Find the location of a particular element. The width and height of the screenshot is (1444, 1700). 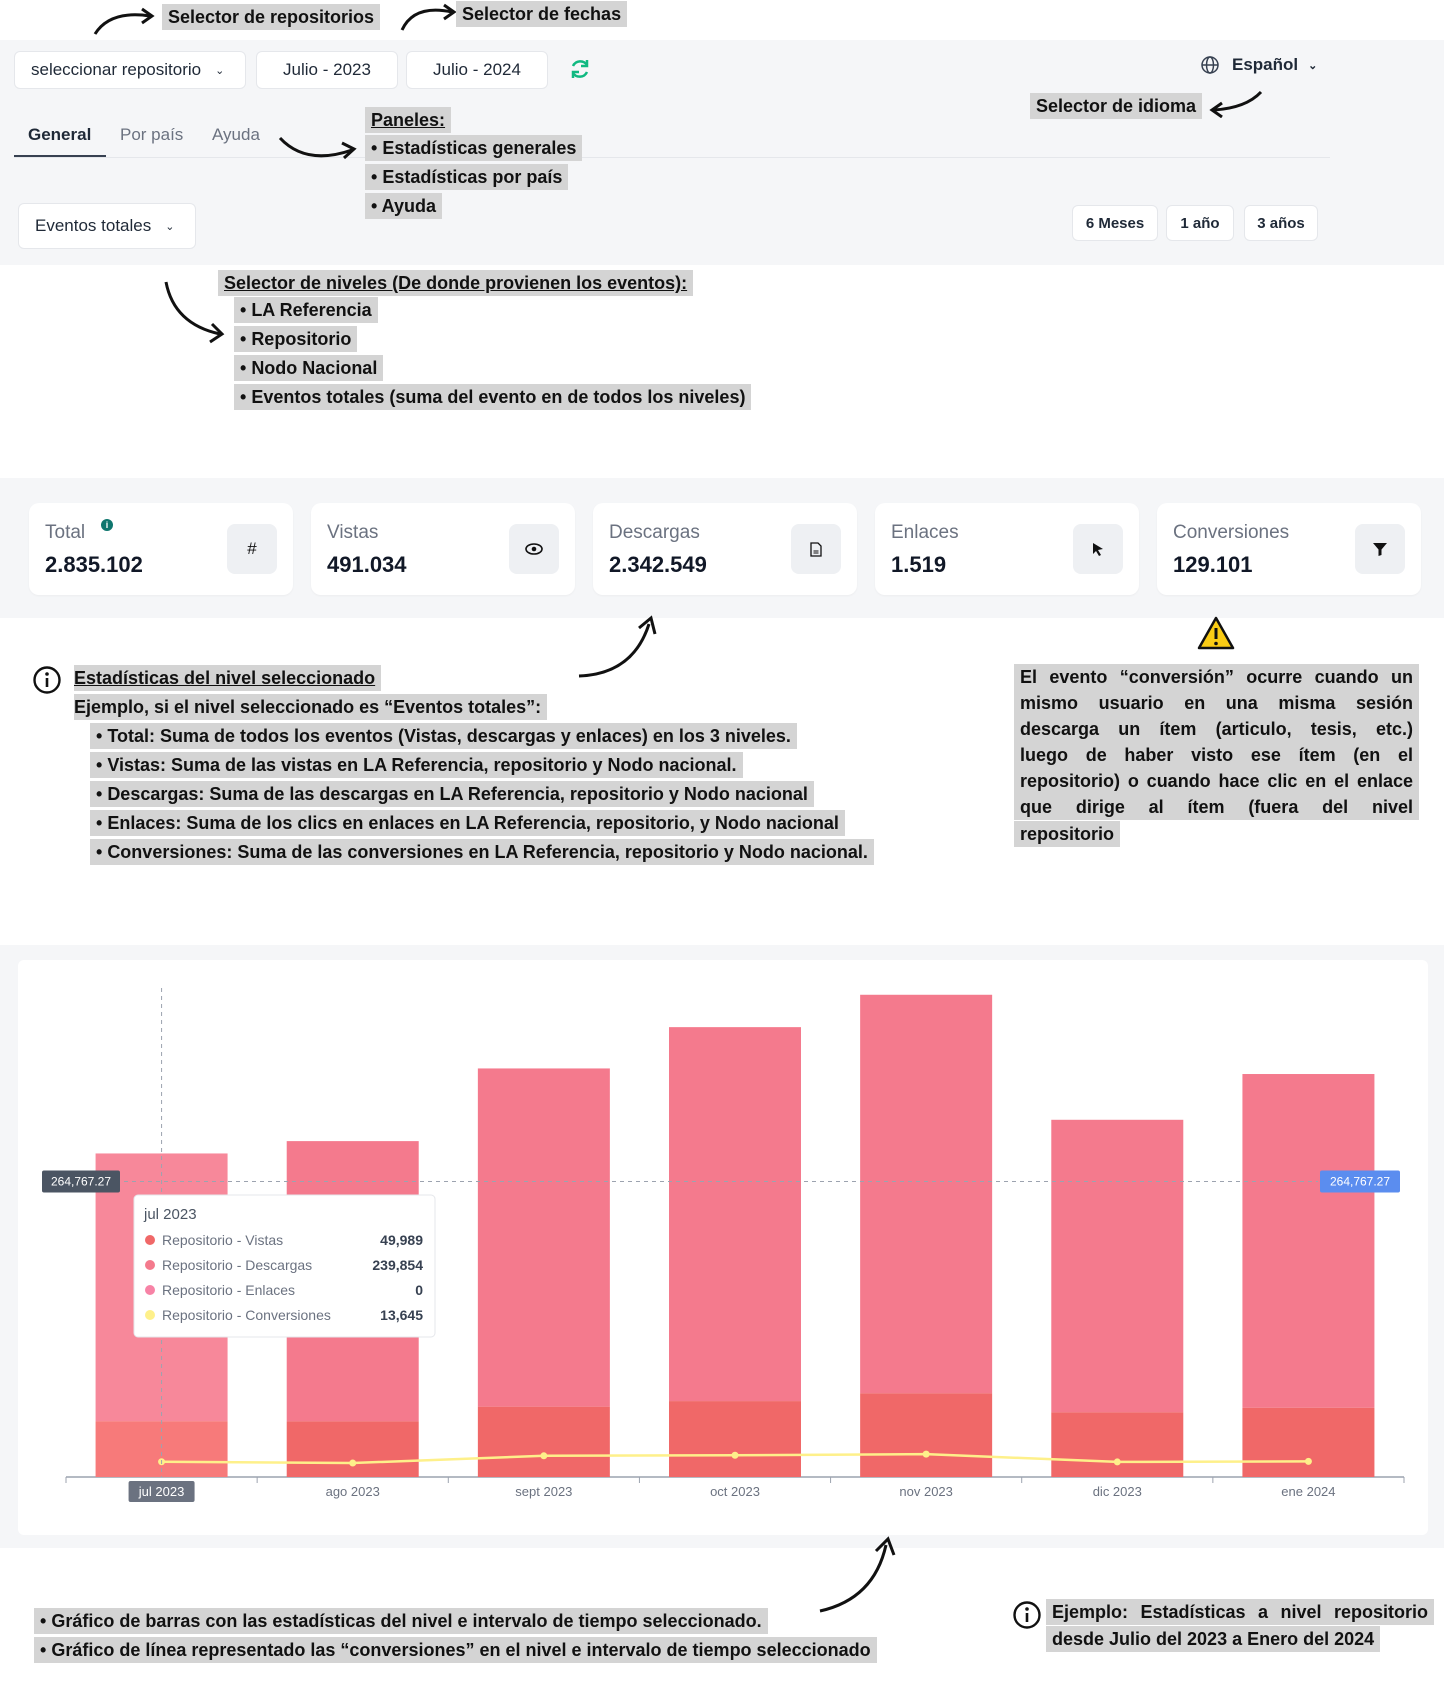

stat-label: Total is located at coordinates (65, 532).